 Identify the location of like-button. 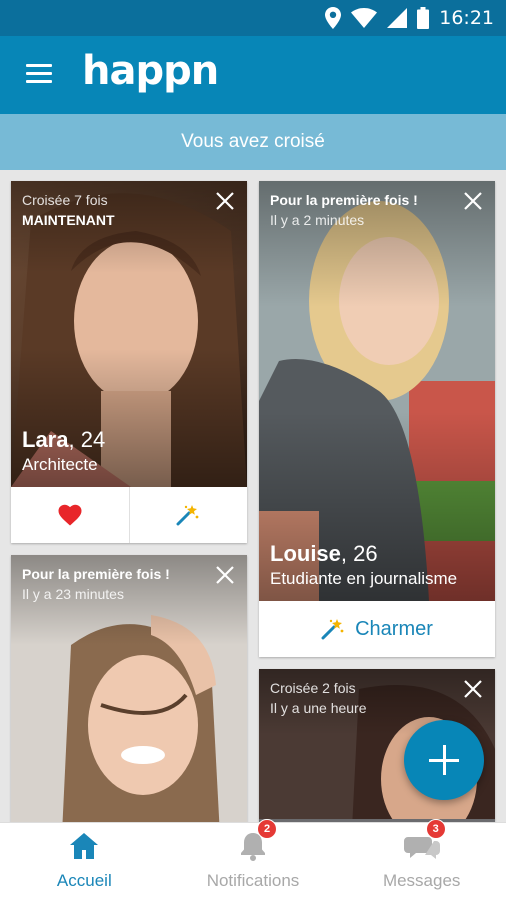
(70, 515).